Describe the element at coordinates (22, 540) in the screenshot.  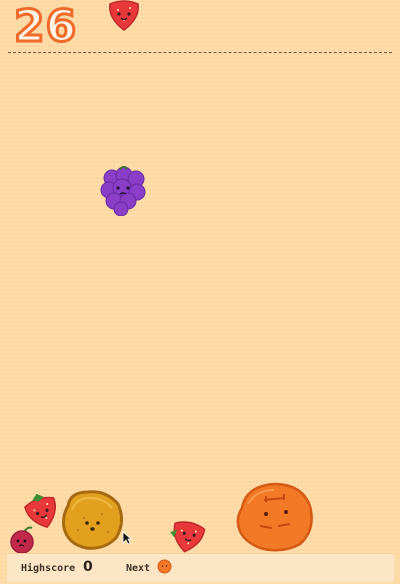
I see `cherry-fruit` at that location.